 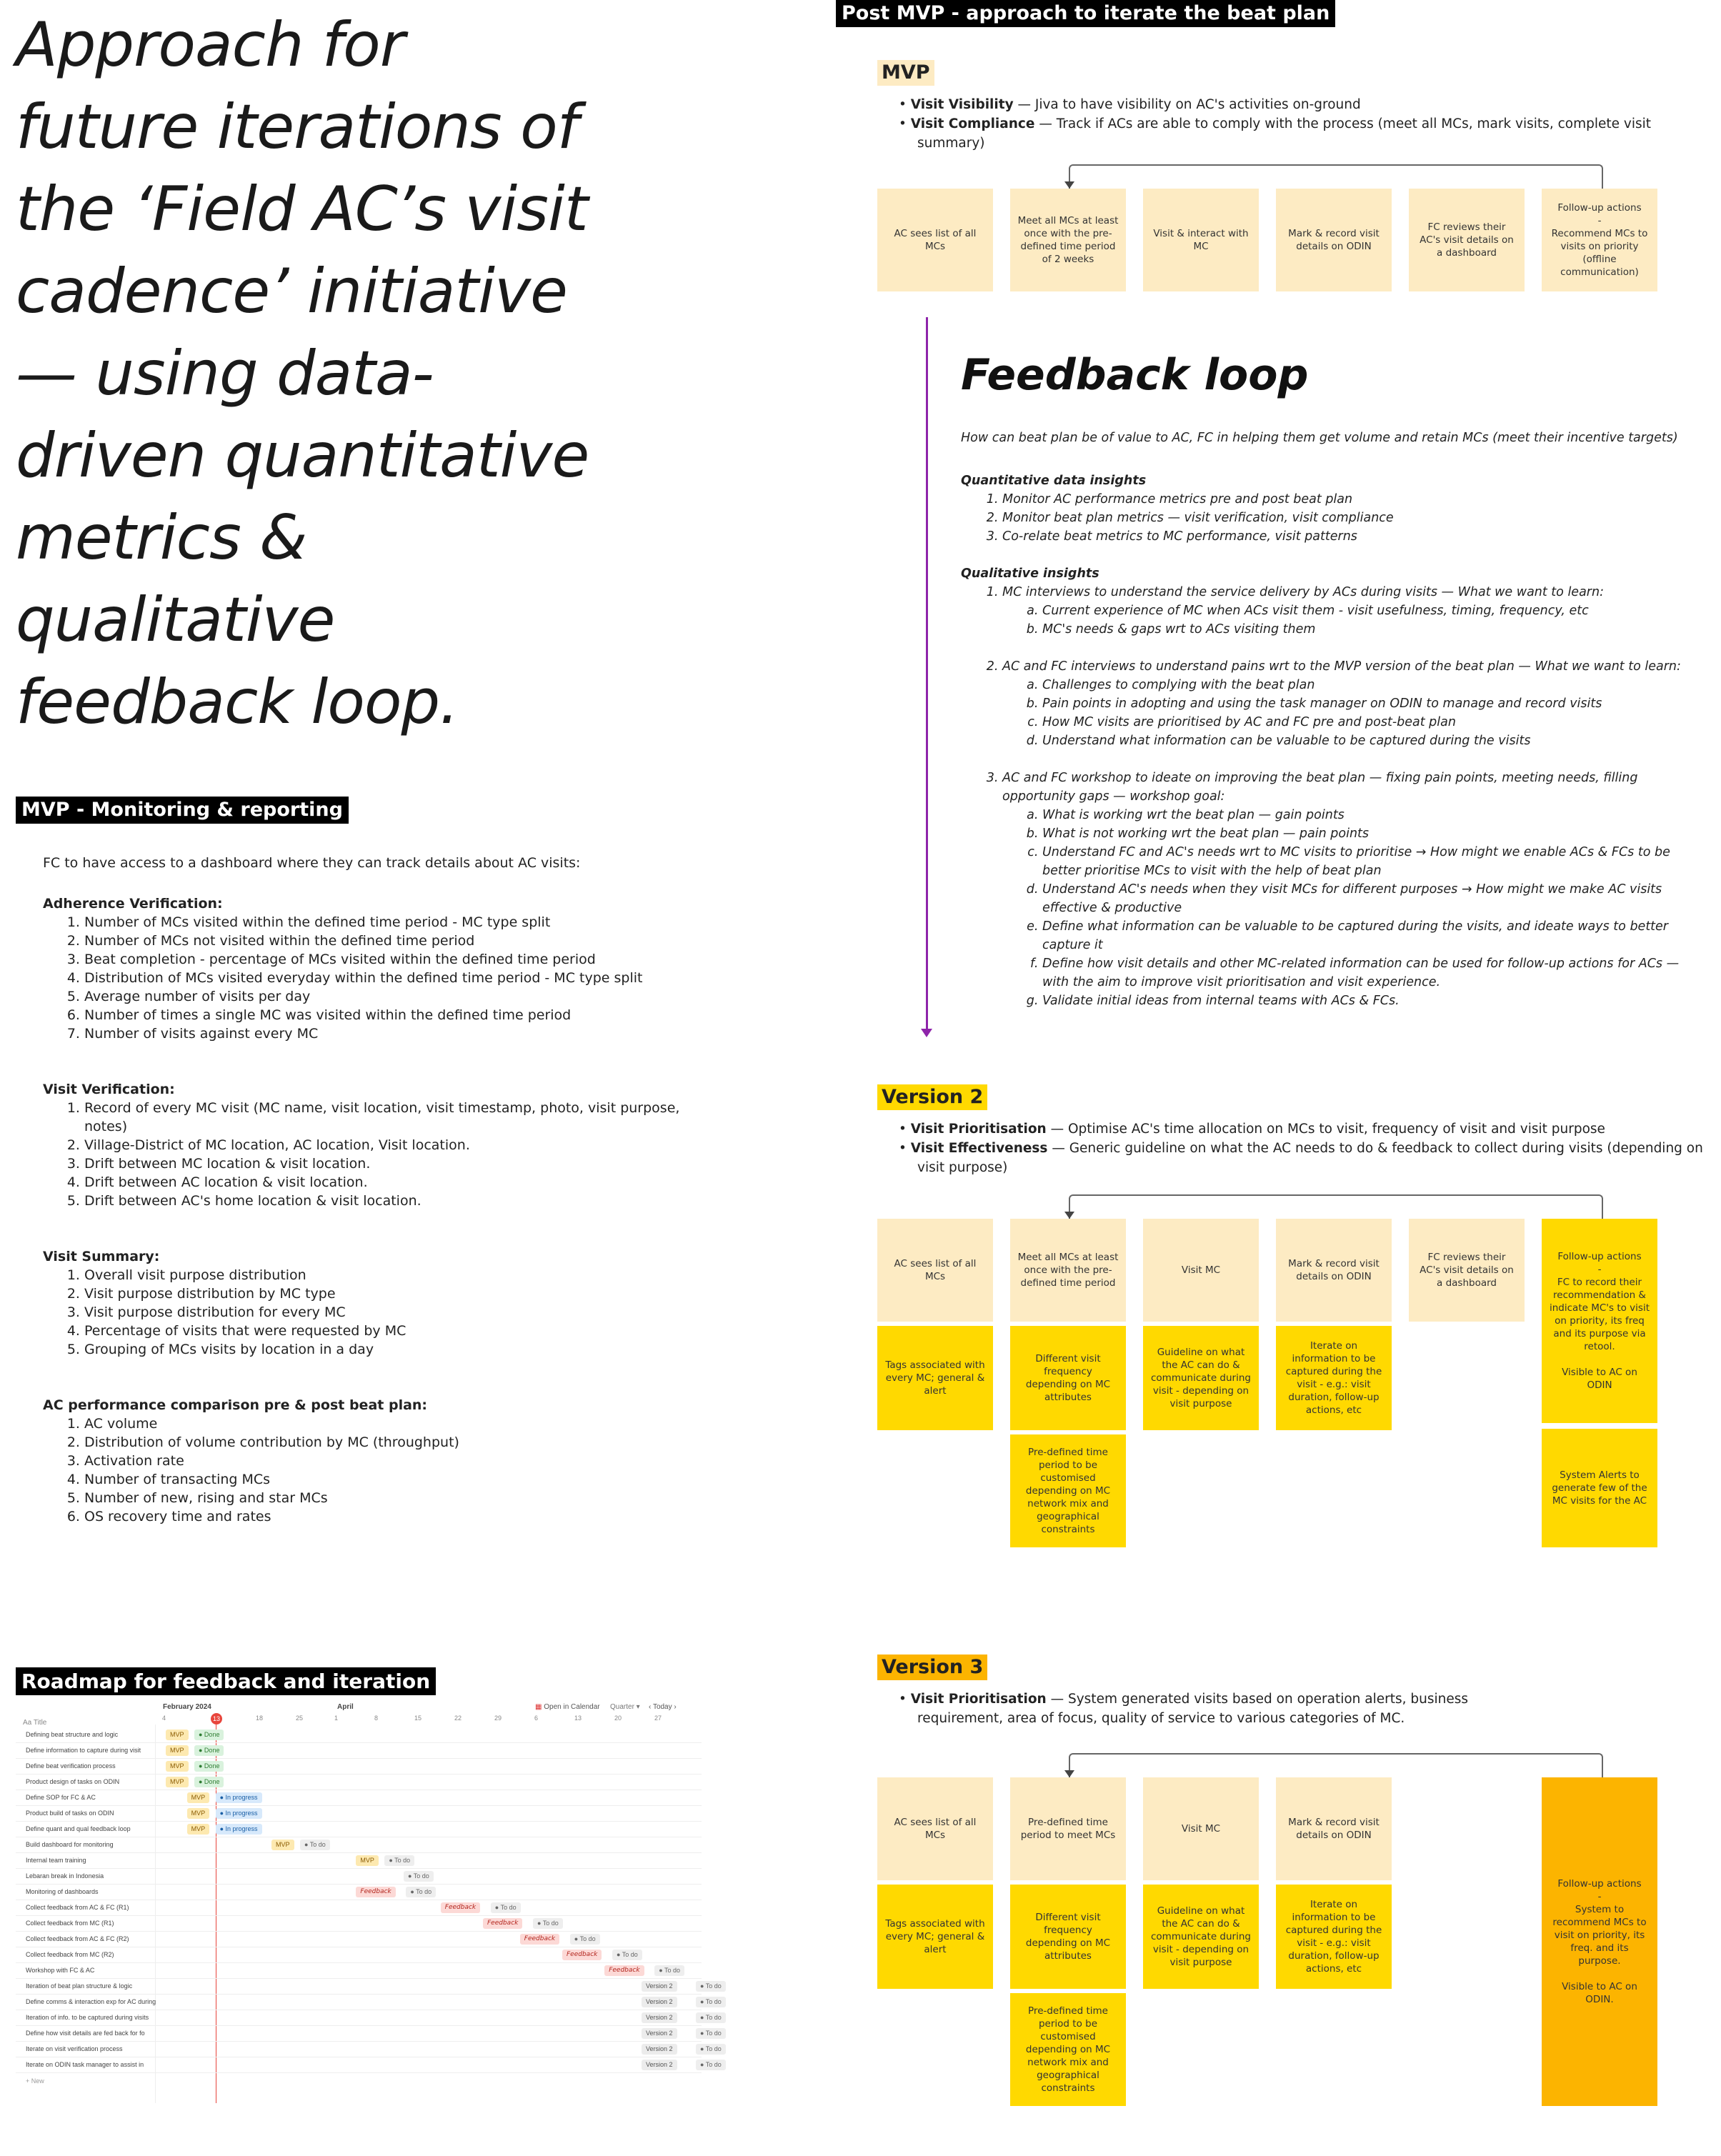 I want to click on roadmap-row: Define SOP for FC & AC MVP ● In progress, so click(x=359, y=1798).